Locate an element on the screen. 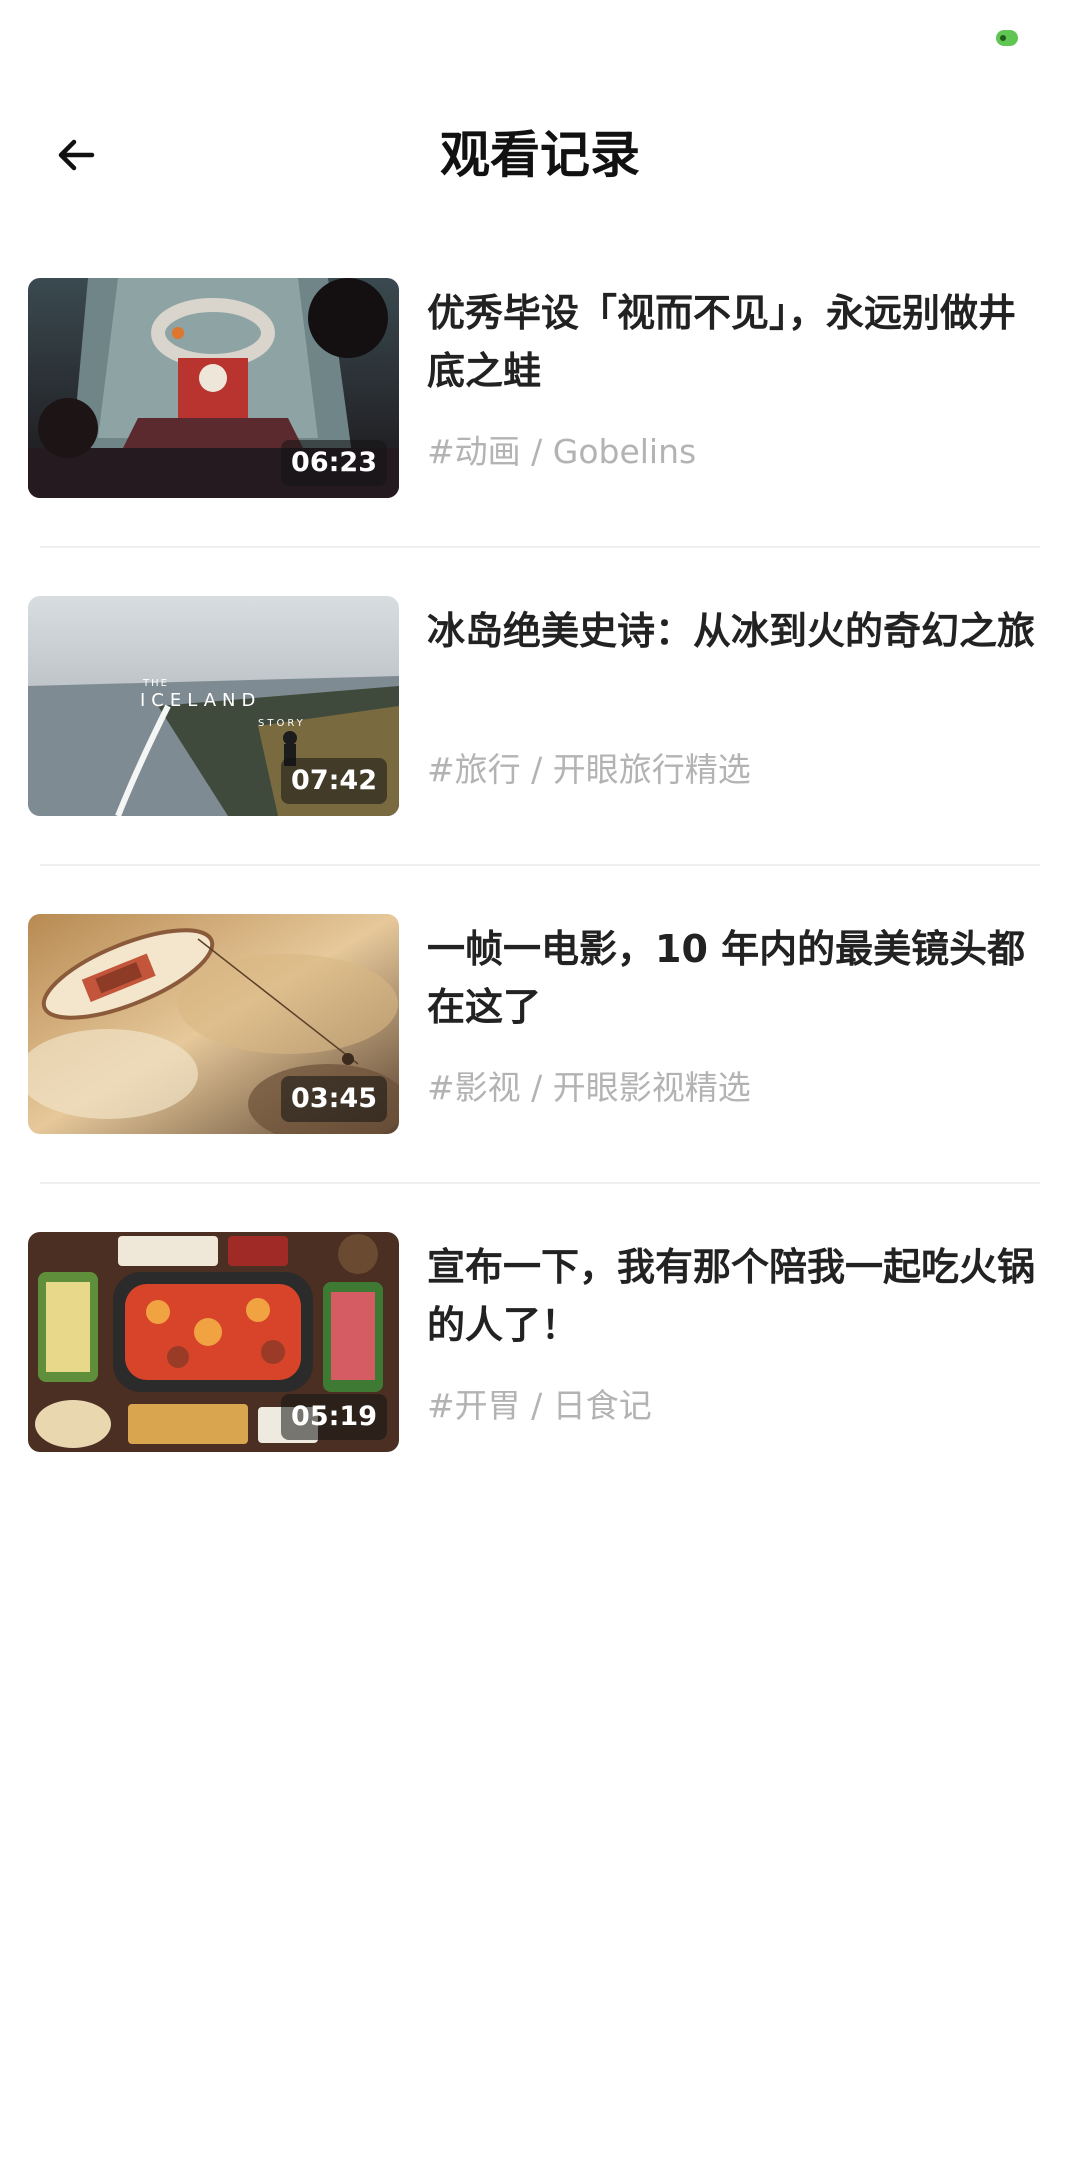 The image size is (1080, 2160). video-title: 优秀毕设「视而不见」，永远别做井底之蛙 is located at coordinates (722, 342).